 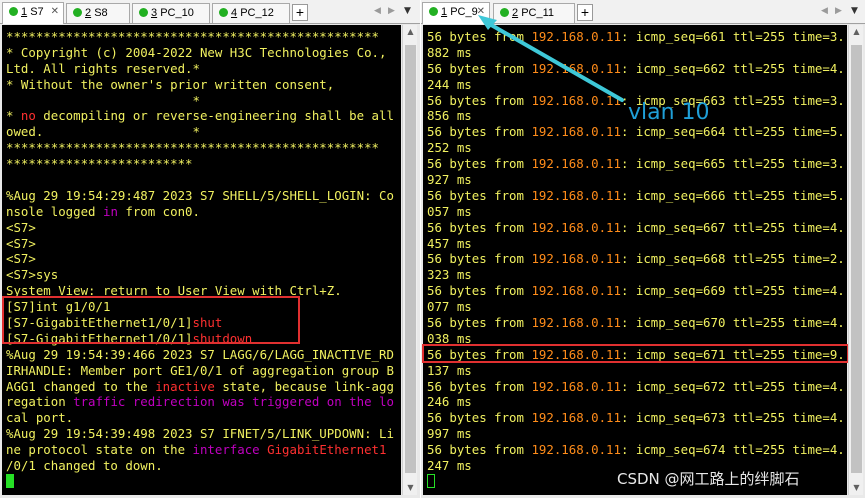 What do you see at coordinates (669, 112) in the screenshot?
I see `vlan-annotation-label: vlan 10` at bounding box center [669, 112].